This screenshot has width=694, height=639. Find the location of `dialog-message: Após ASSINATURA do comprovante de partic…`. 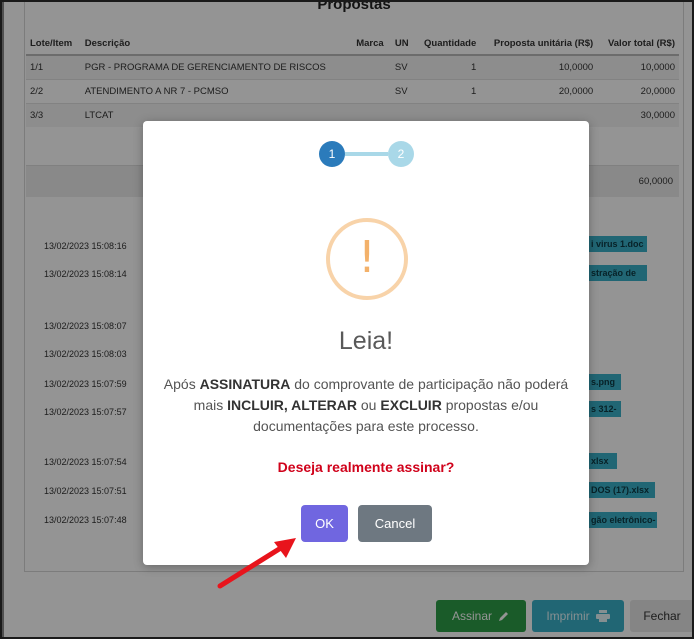

dialog-message: Após ASSINATURA do comprovante de partic… is located at coordinates (366, 405).